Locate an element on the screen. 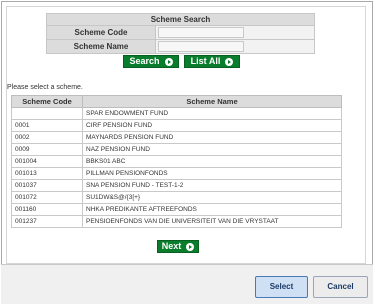 The height and width of the screenshot is (307, 376). scheme-code-cell: 001072 is located at coordinates (47, 197).